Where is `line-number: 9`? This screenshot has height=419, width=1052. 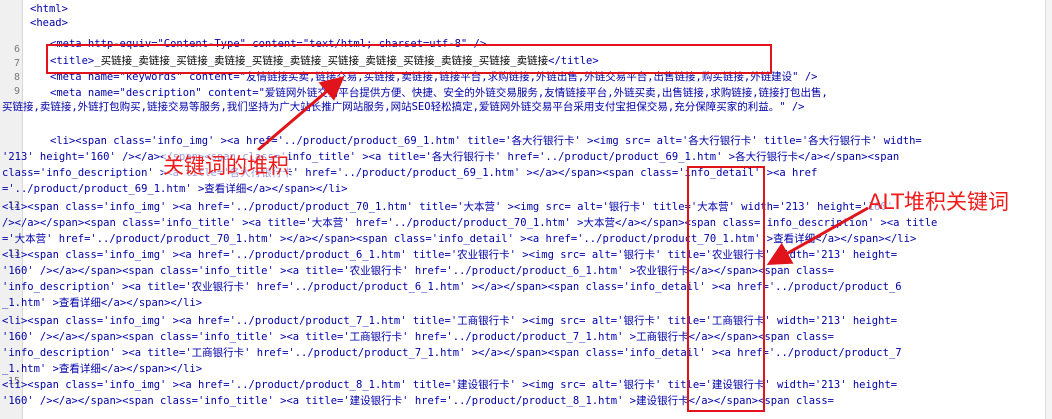
line-number: 9 is located at coordinates (16, 91).